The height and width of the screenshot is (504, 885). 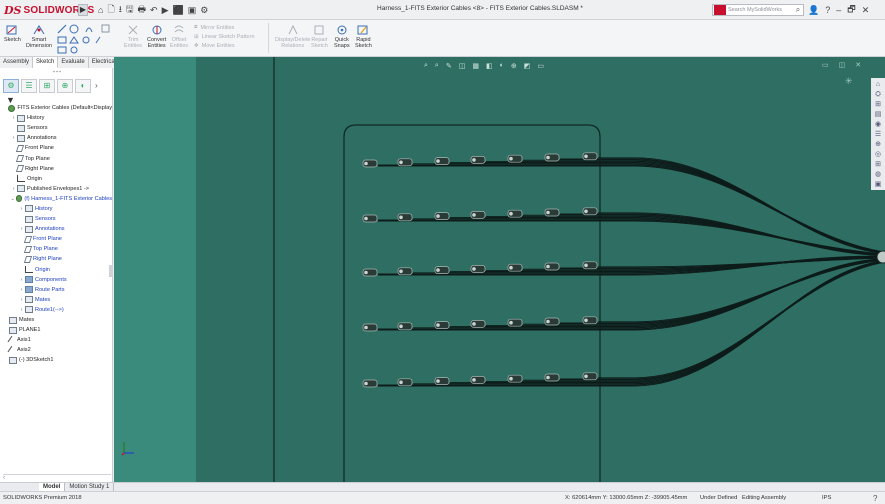 What do you see at coordinates (878, 94) in the screenshot?
I see `design-library-icon: ⛭` at bounding box center [878, 94].